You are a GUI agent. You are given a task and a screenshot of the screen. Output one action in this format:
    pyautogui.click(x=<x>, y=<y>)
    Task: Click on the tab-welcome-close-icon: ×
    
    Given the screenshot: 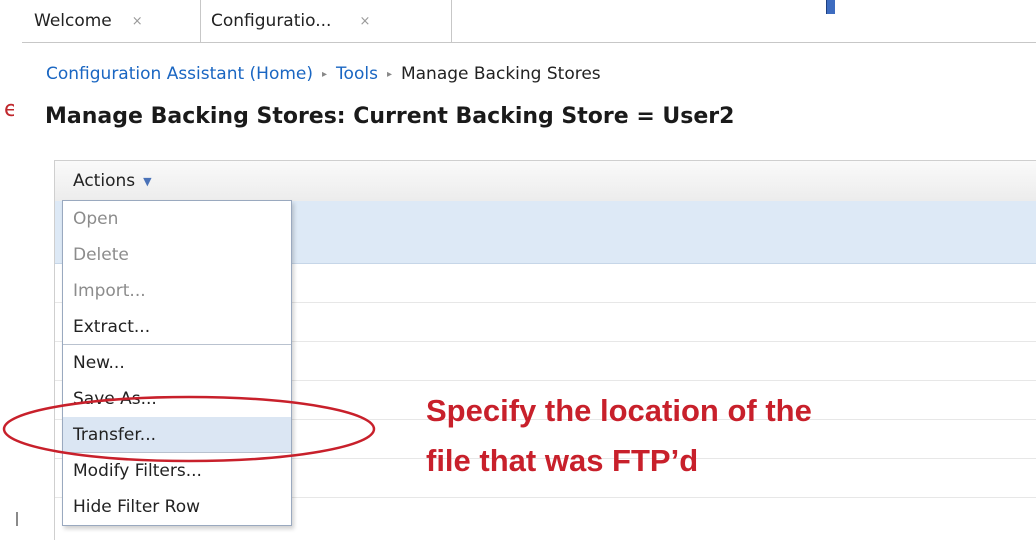 What is the action you would take?
    pyautogui.click(x=137, y=21)
    